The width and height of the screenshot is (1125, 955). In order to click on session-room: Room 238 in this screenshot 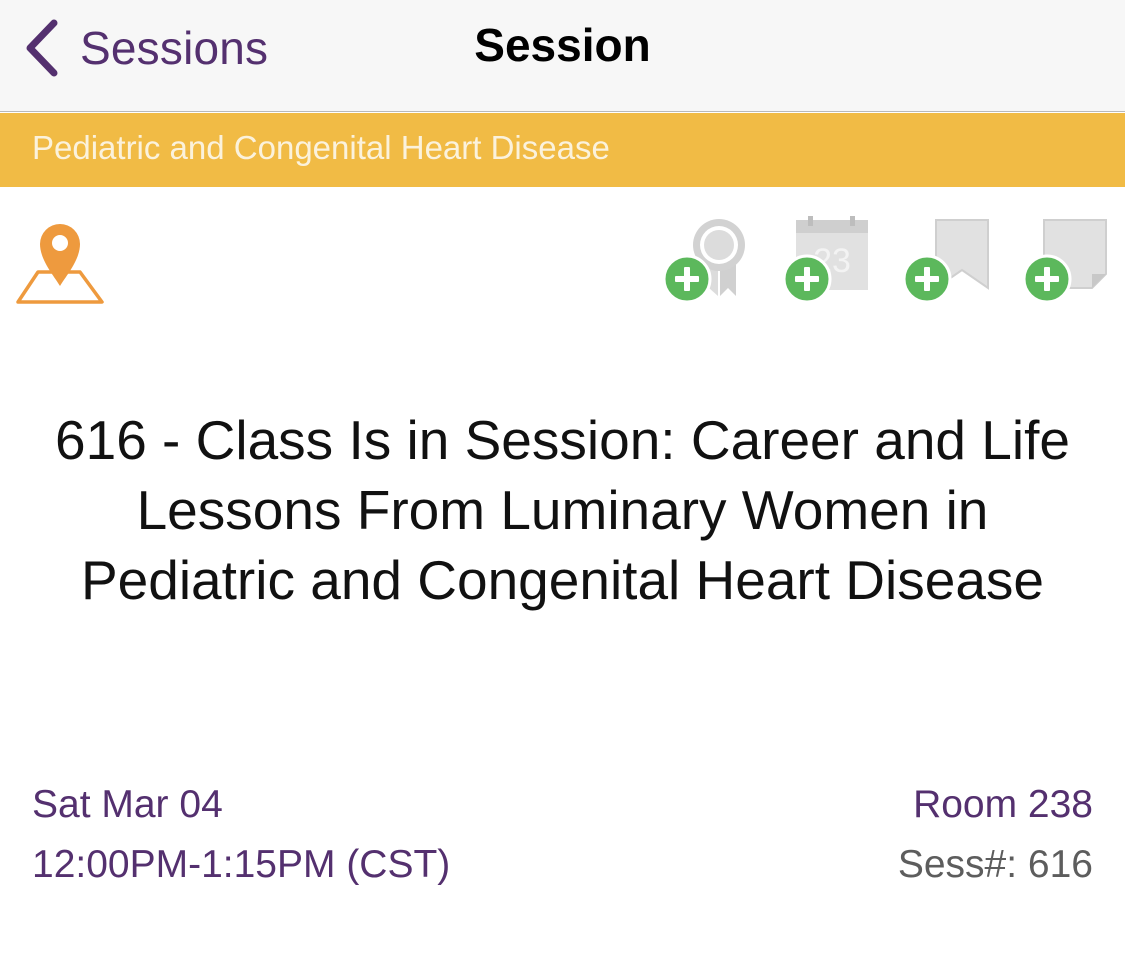, I will do `click(1003, 805)`.